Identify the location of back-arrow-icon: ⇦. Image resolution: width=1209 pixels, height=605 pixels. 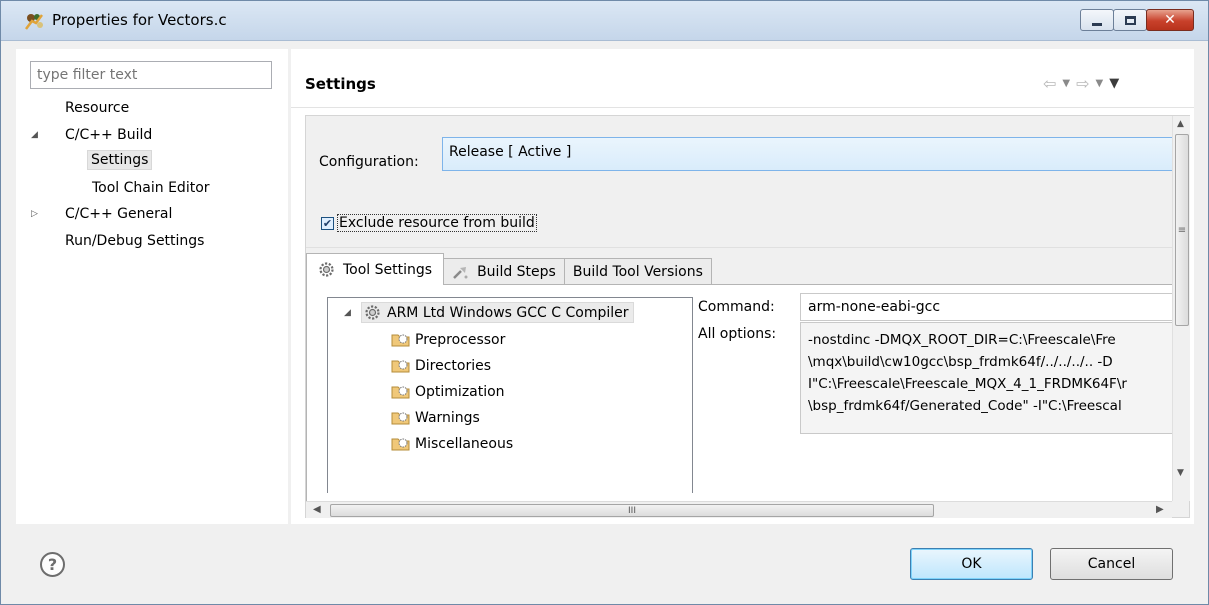
(1049, 83).